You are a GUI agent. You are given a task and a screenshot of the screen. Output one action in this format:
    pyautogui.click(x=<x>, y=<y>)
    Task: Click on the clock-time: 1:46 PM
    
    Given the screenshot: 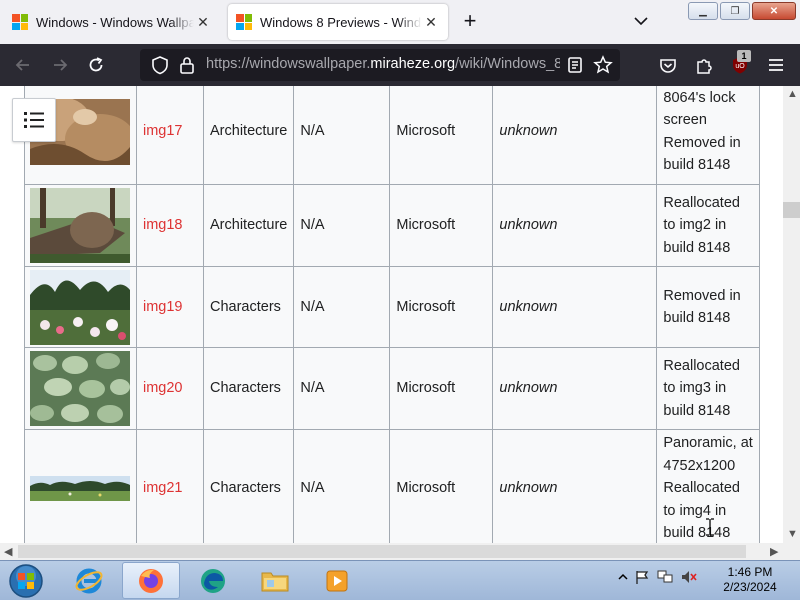 What is the action you would take?
    pyautogui.click(x=750, y=572)
    